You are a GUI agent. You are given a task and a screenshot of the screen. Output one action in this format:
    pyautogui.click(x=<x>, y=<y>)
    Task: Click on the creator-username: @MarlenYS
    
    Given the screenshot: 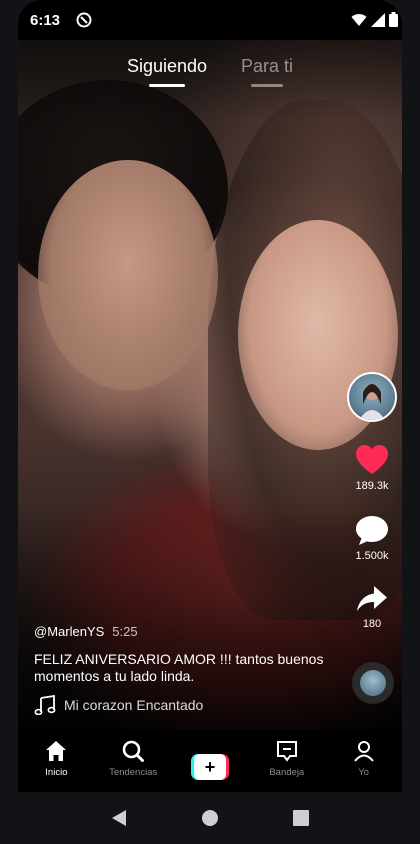 What is the action you would take?
    pyautogui.click(x=69, y=631)
    